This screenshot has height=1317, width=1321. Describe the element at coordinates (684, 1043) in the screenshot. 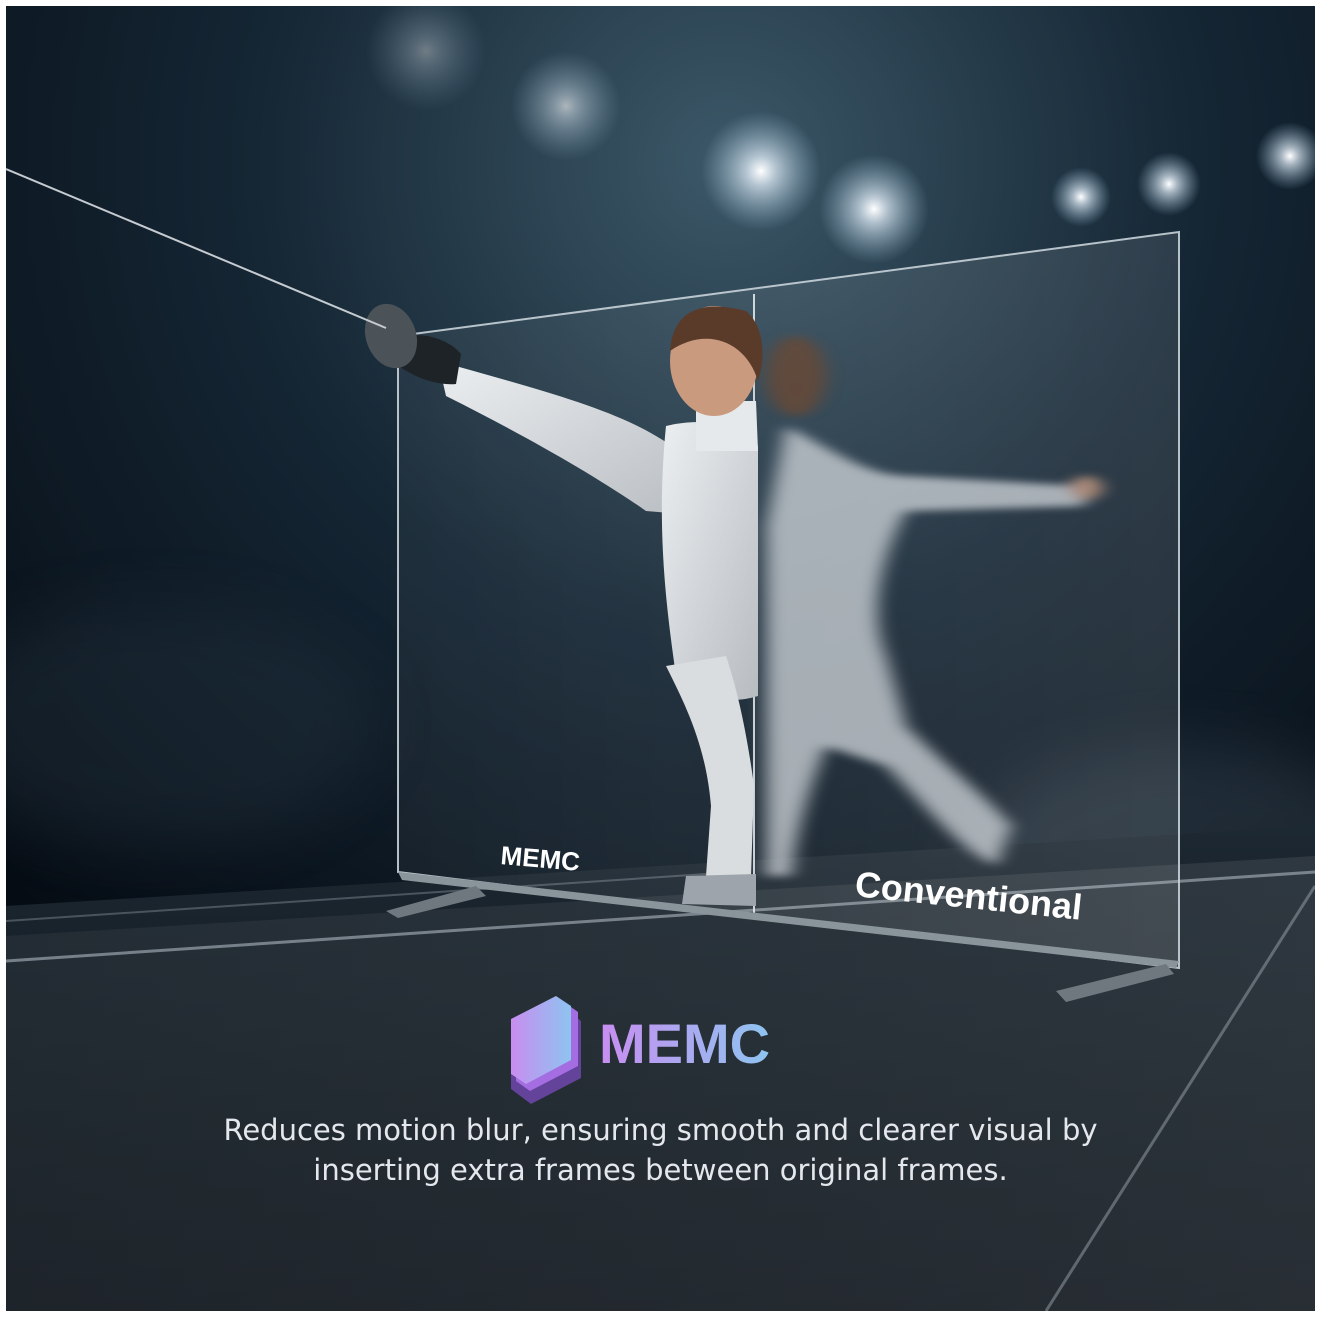

I see `brand-title: MEMC` at that location.